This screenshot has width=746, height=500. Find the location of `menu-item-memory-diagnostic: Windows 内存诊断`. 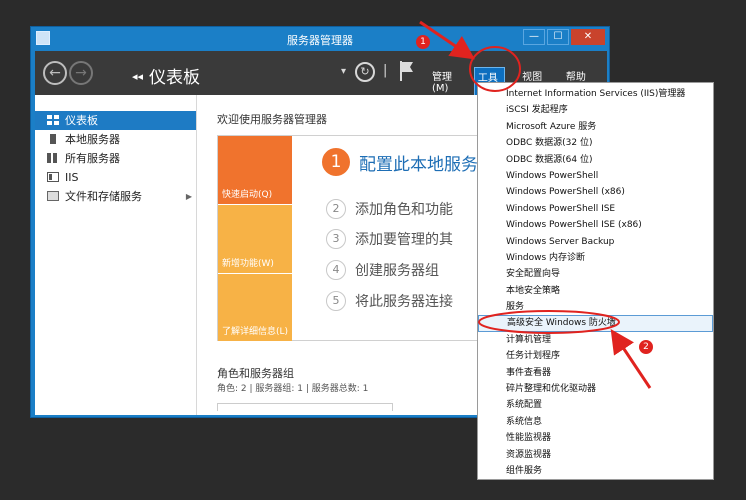

menu-item-memory-diagnostic: Windows 内存诊断 is located at coordinates (595, 258).